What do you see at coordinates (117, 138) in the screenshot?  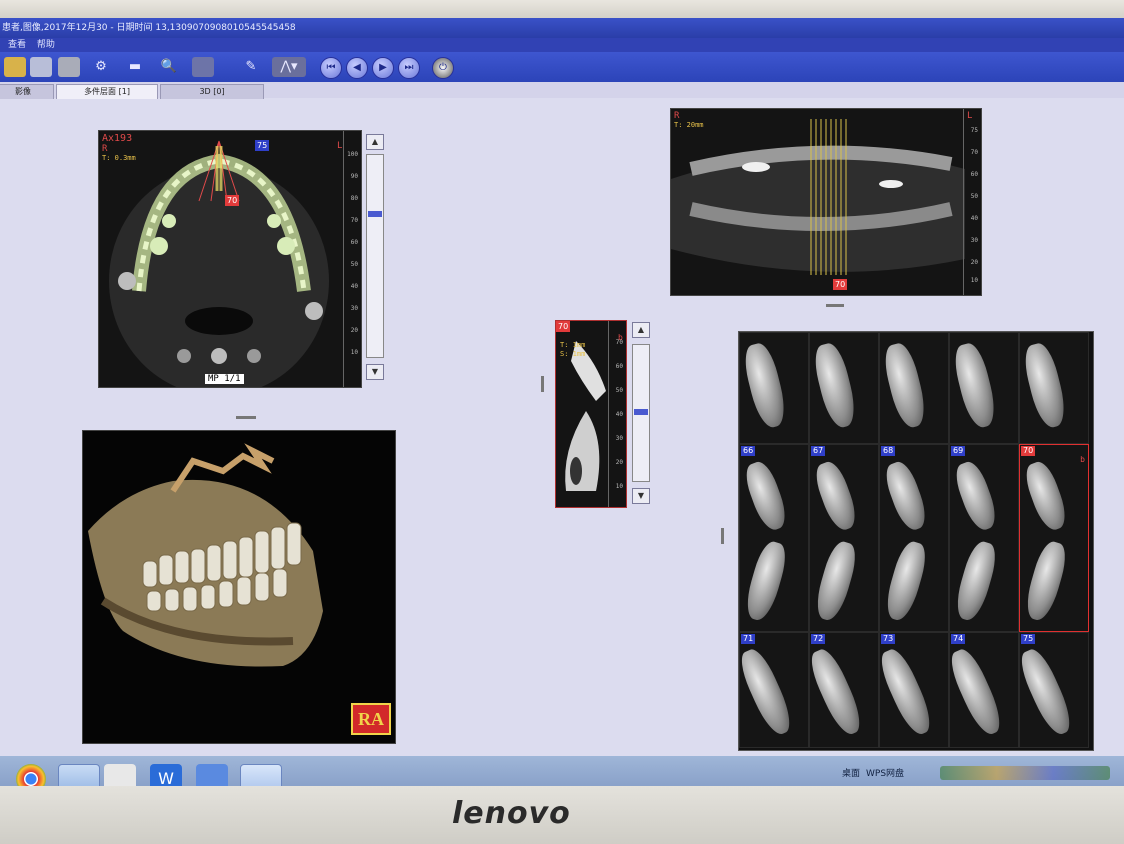 I see `axial-slice-label: Ax193` at bounding box center [117, 138].